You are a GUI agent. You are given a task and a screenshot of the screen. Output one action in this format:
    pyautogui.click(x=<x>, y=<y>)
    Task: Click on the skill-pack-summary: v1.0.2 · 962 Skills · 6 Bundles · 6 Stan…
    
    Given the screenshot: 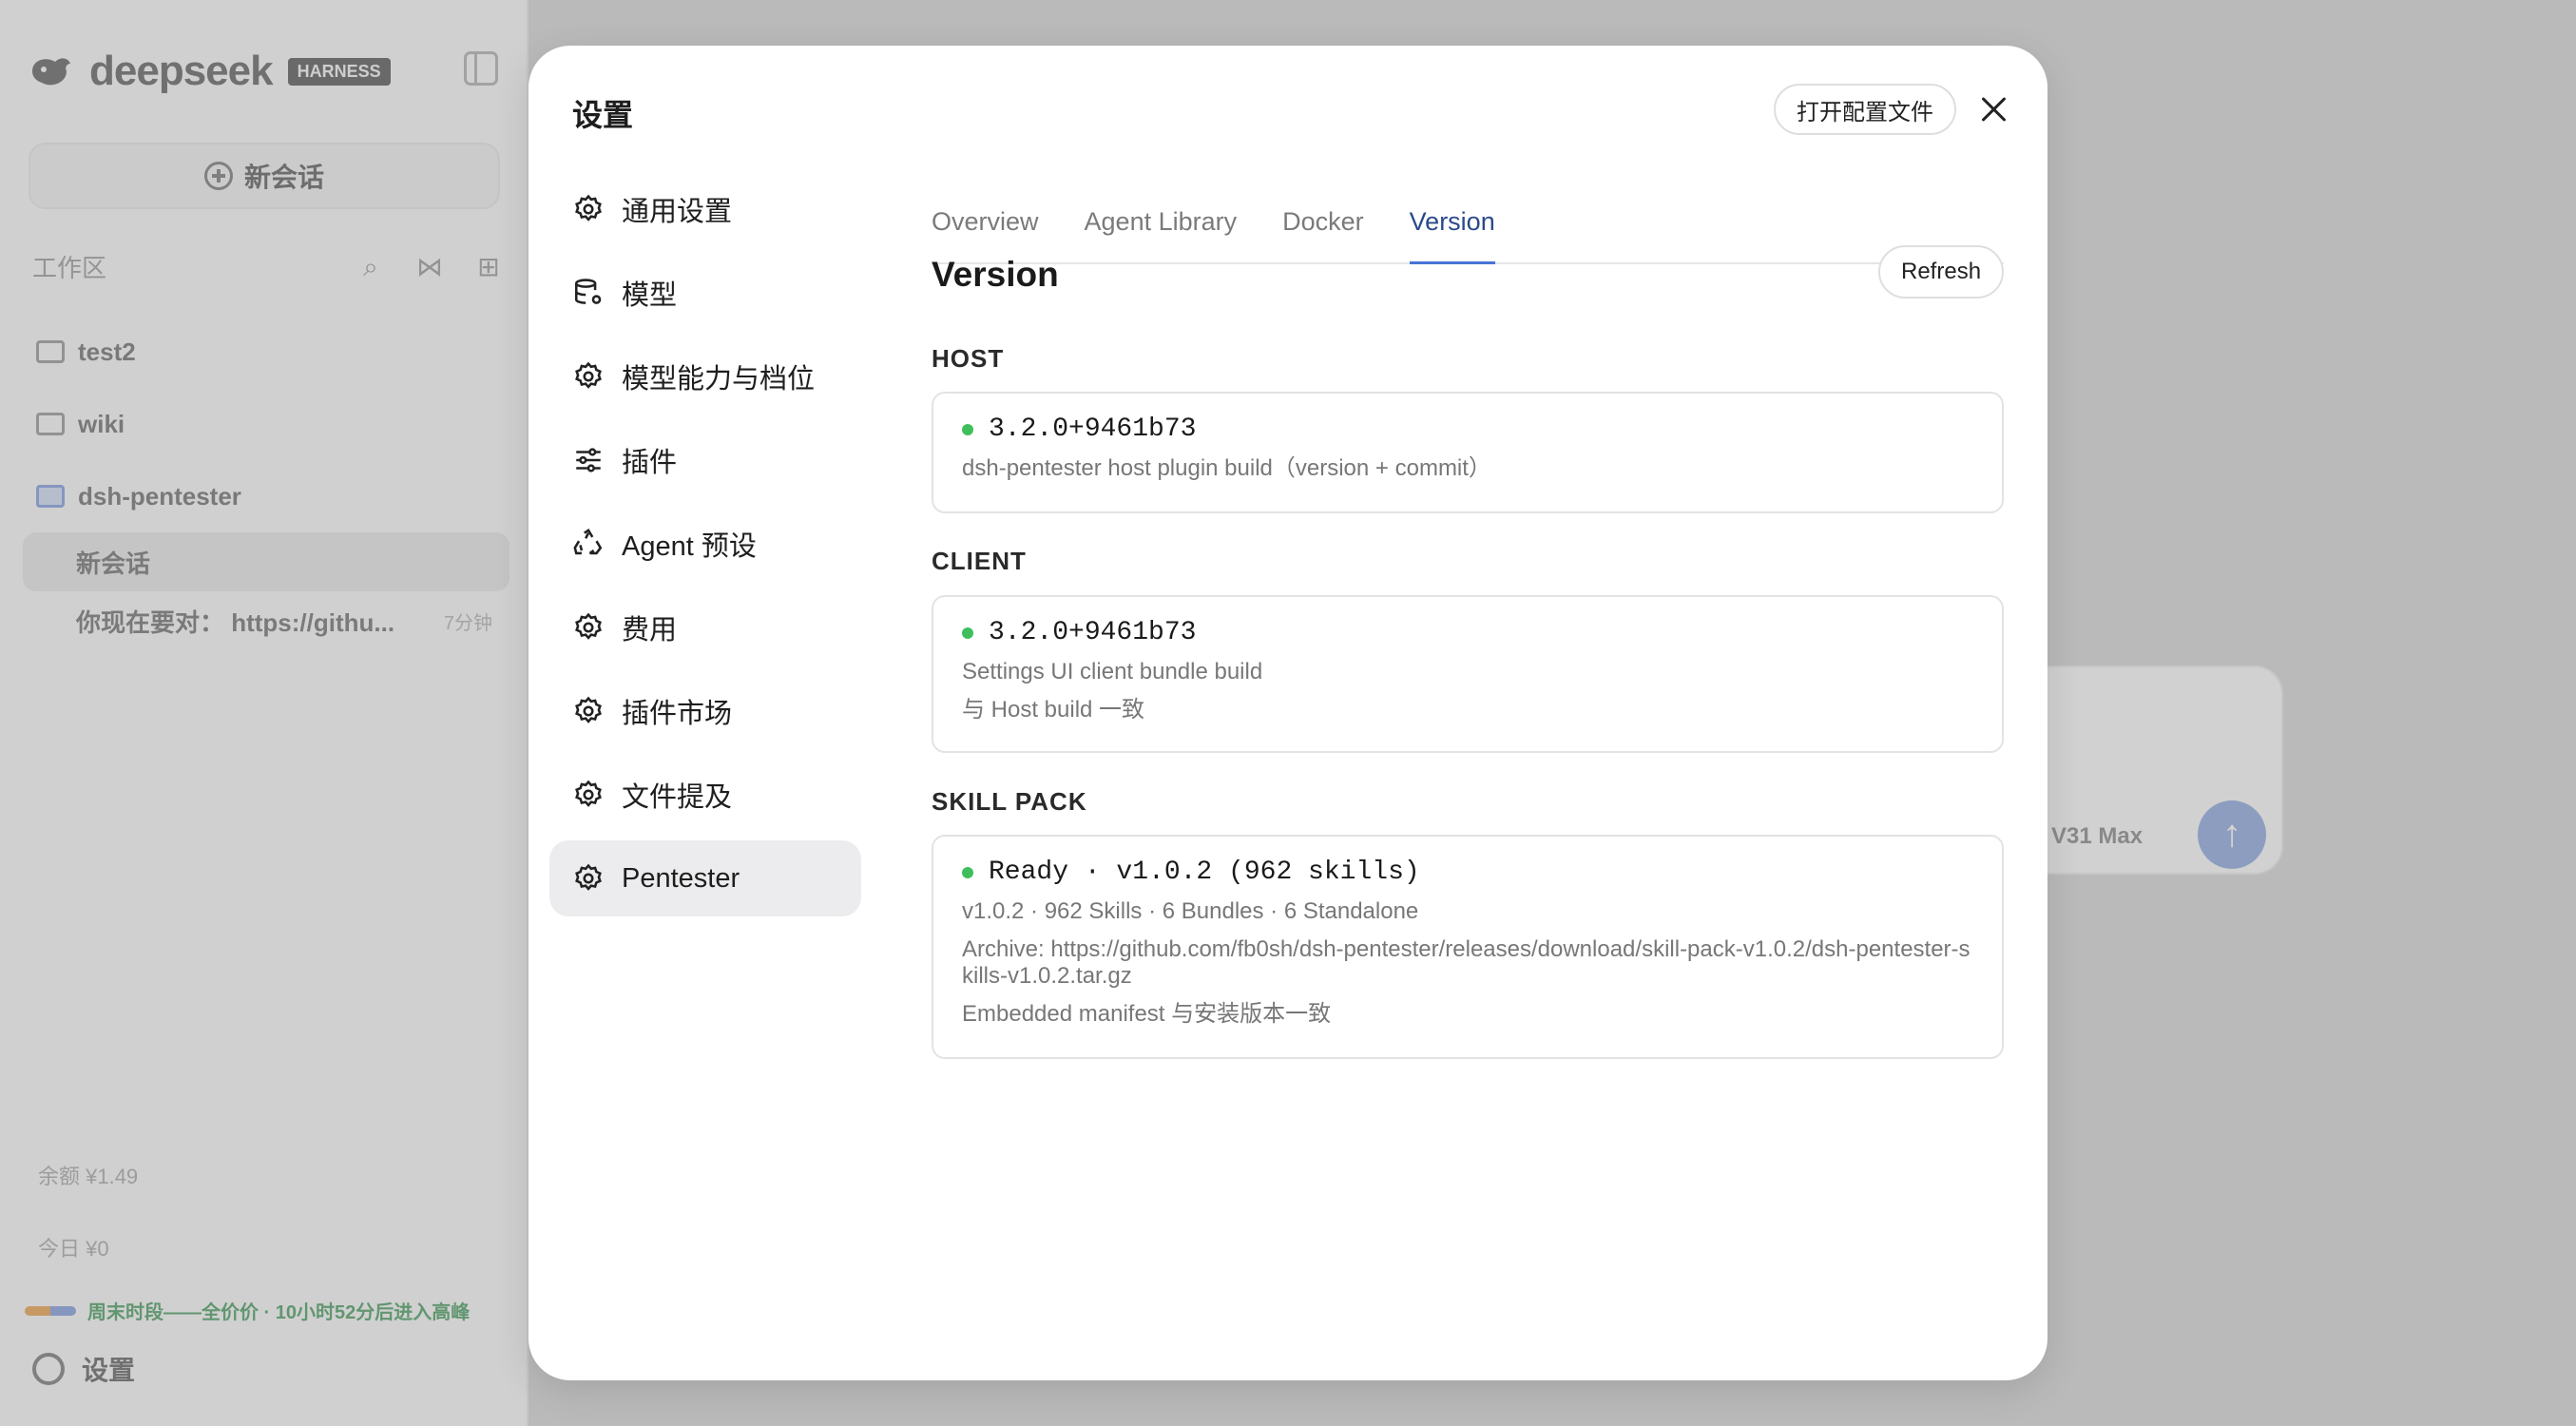 What is the action you would take?
    pyautogui.click(x=1191, y=911)
    